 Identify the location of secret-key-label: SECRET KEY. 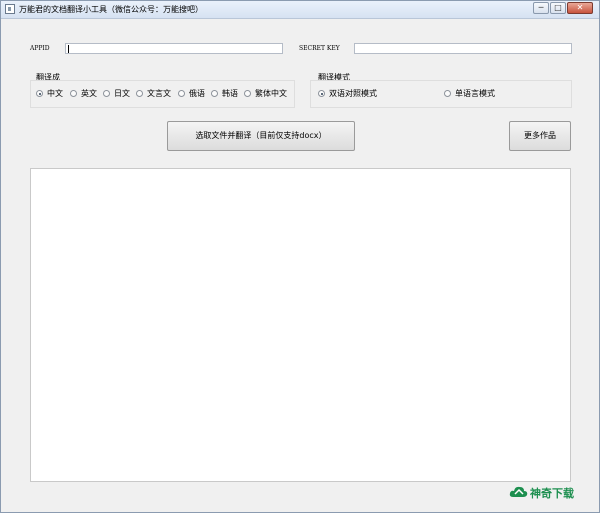
(319, 48).